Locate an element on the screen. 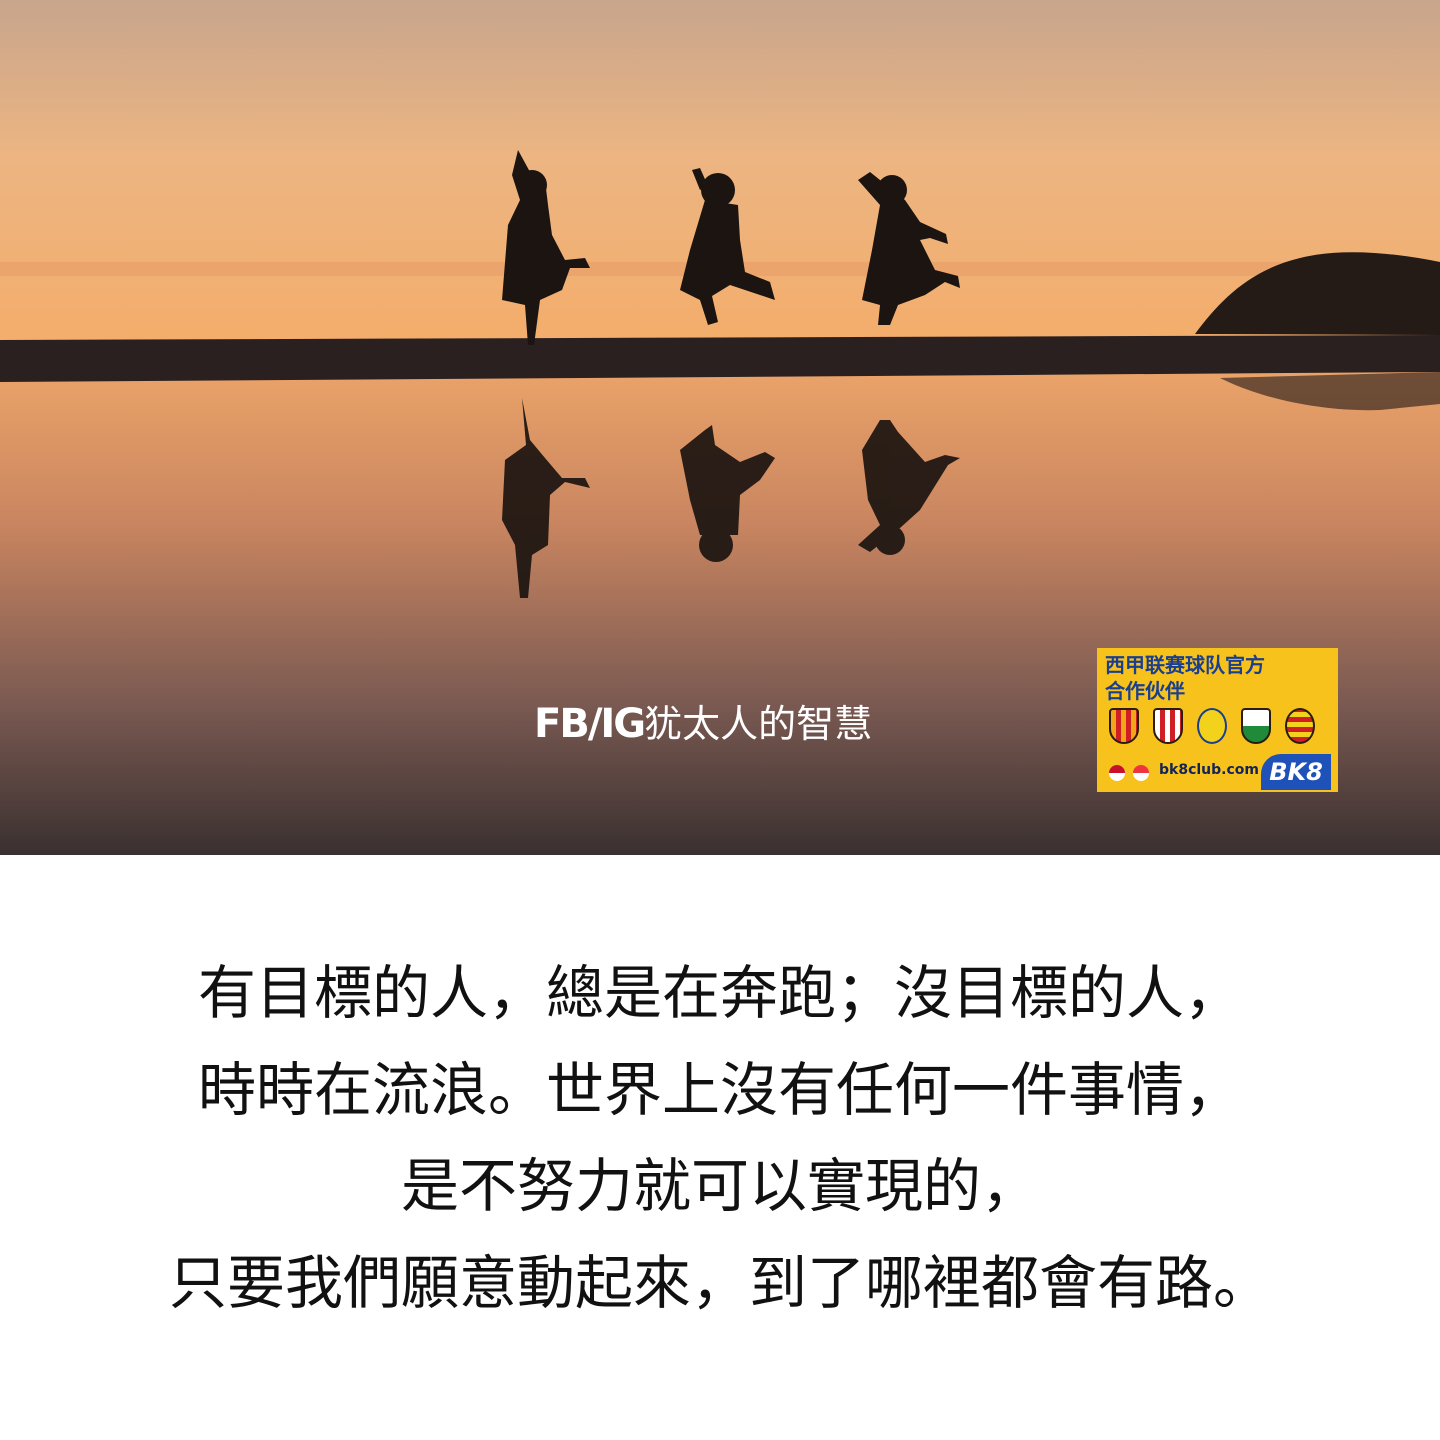 Image resolution: width=1440 pixels, height=1440 pixels. sponsor-badge: 西甲联赛球队官方 合作伙伴 bk8club.com BK8 is located at coordinates (1217, 720).